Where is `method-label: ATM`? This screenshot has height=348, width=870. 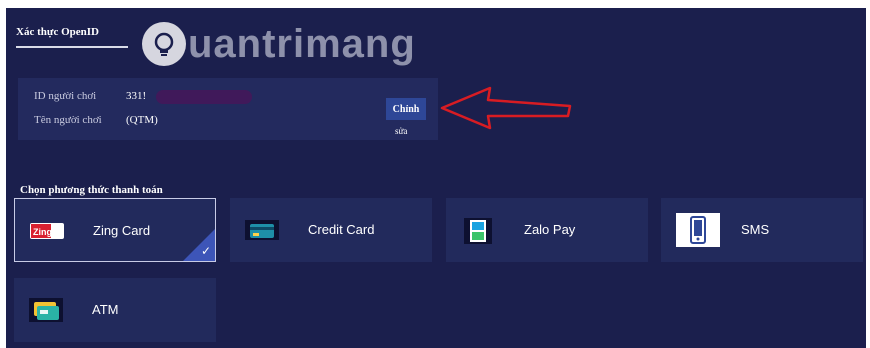
method-label: ATM is located at coordinates (105, 309).